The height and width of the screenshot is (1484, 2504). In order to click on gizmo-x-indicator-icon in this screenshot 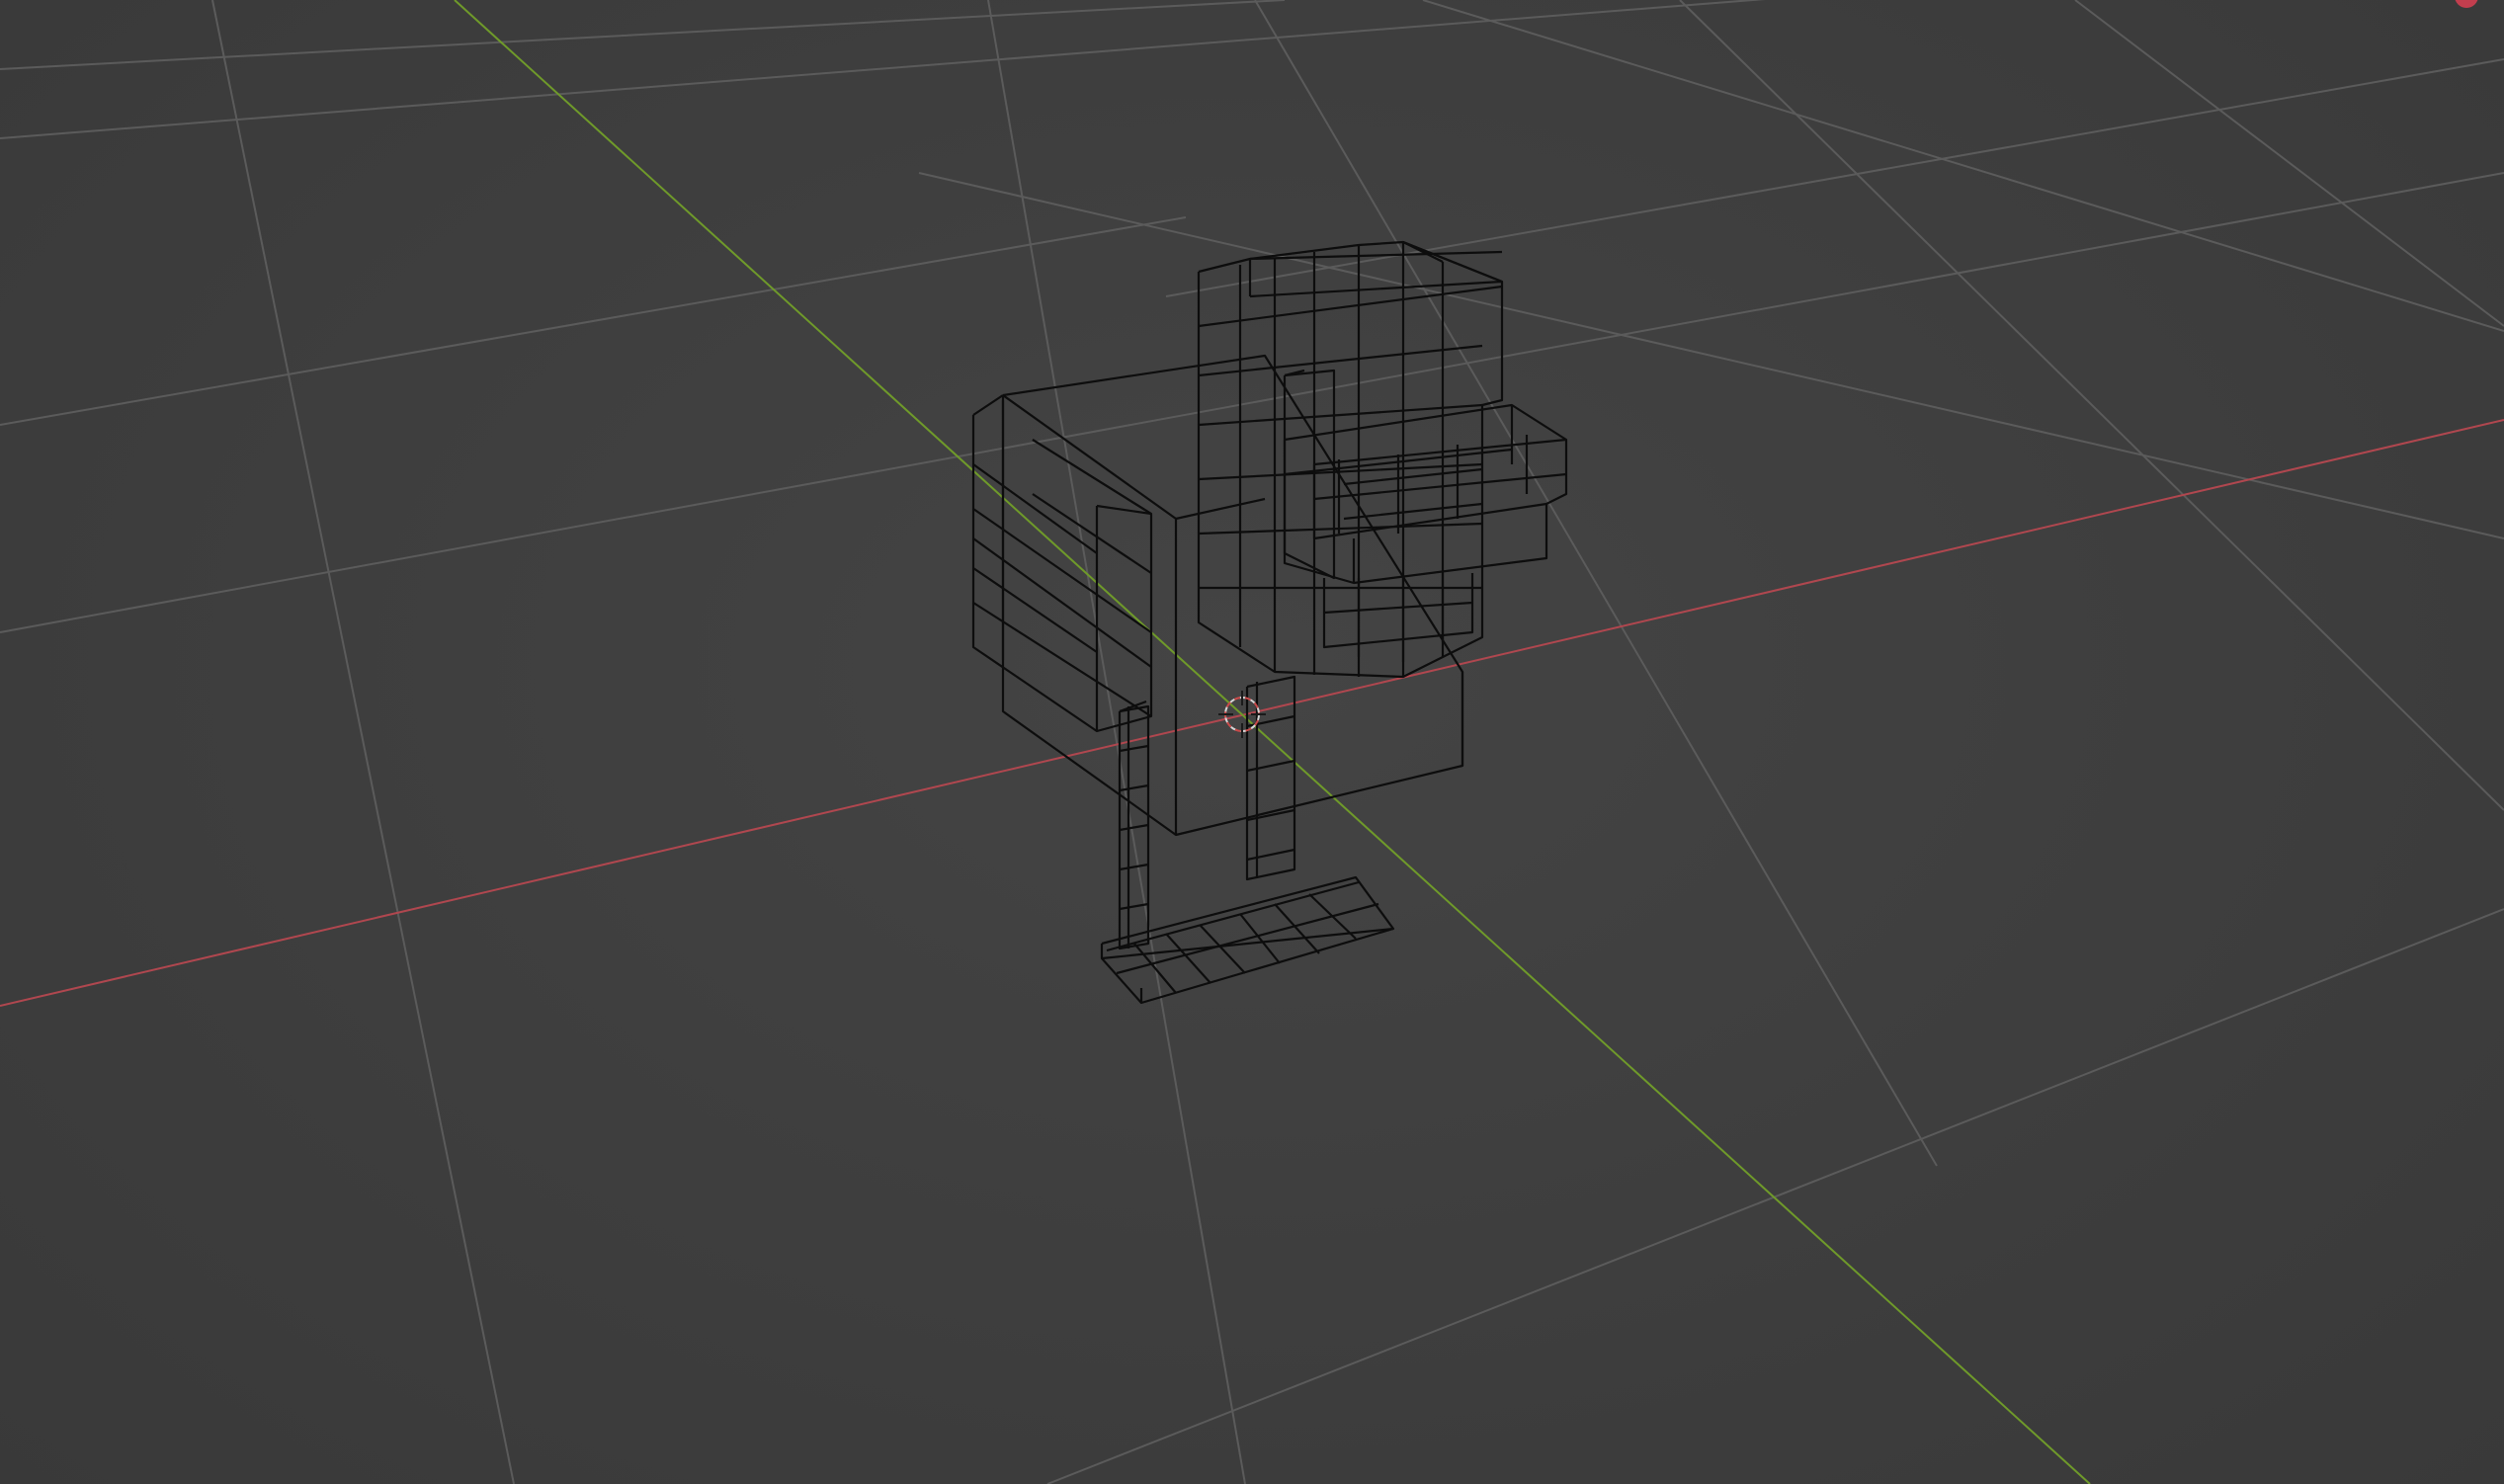, I will do `click(2466, 4)`.